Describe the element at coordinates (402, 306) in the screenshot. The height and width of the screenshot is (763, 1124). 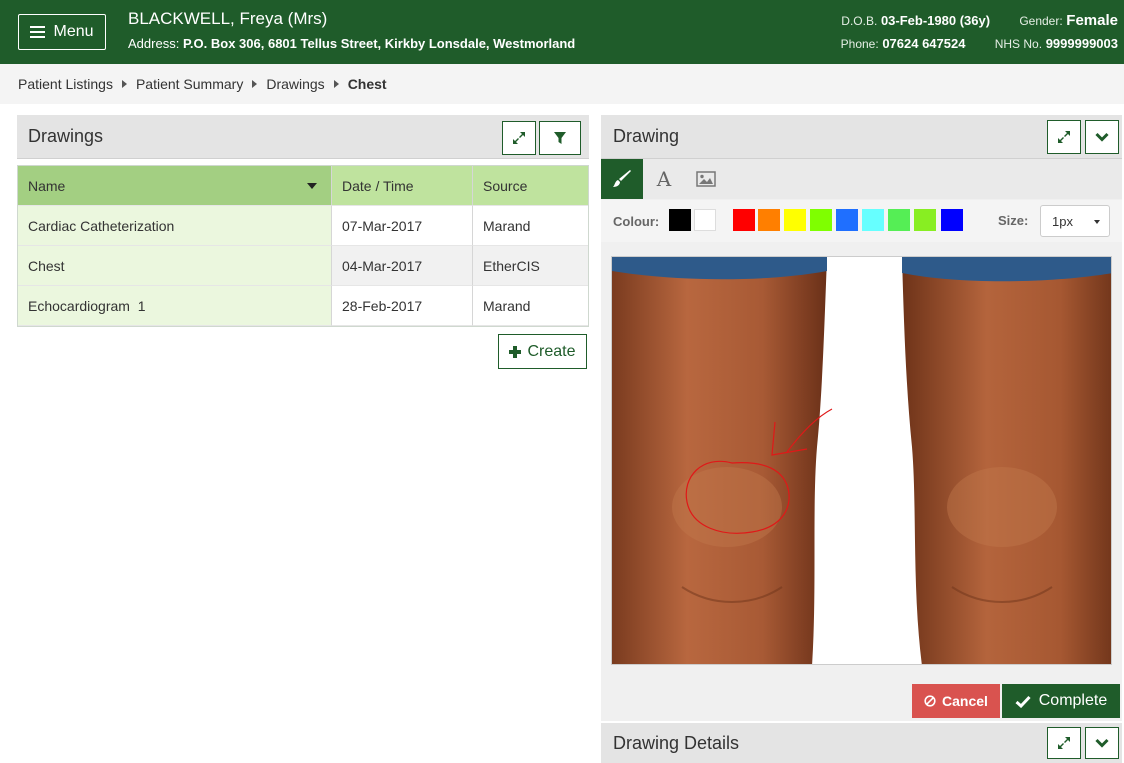
I see `cell-date: 28-Feb-2017` at that location.